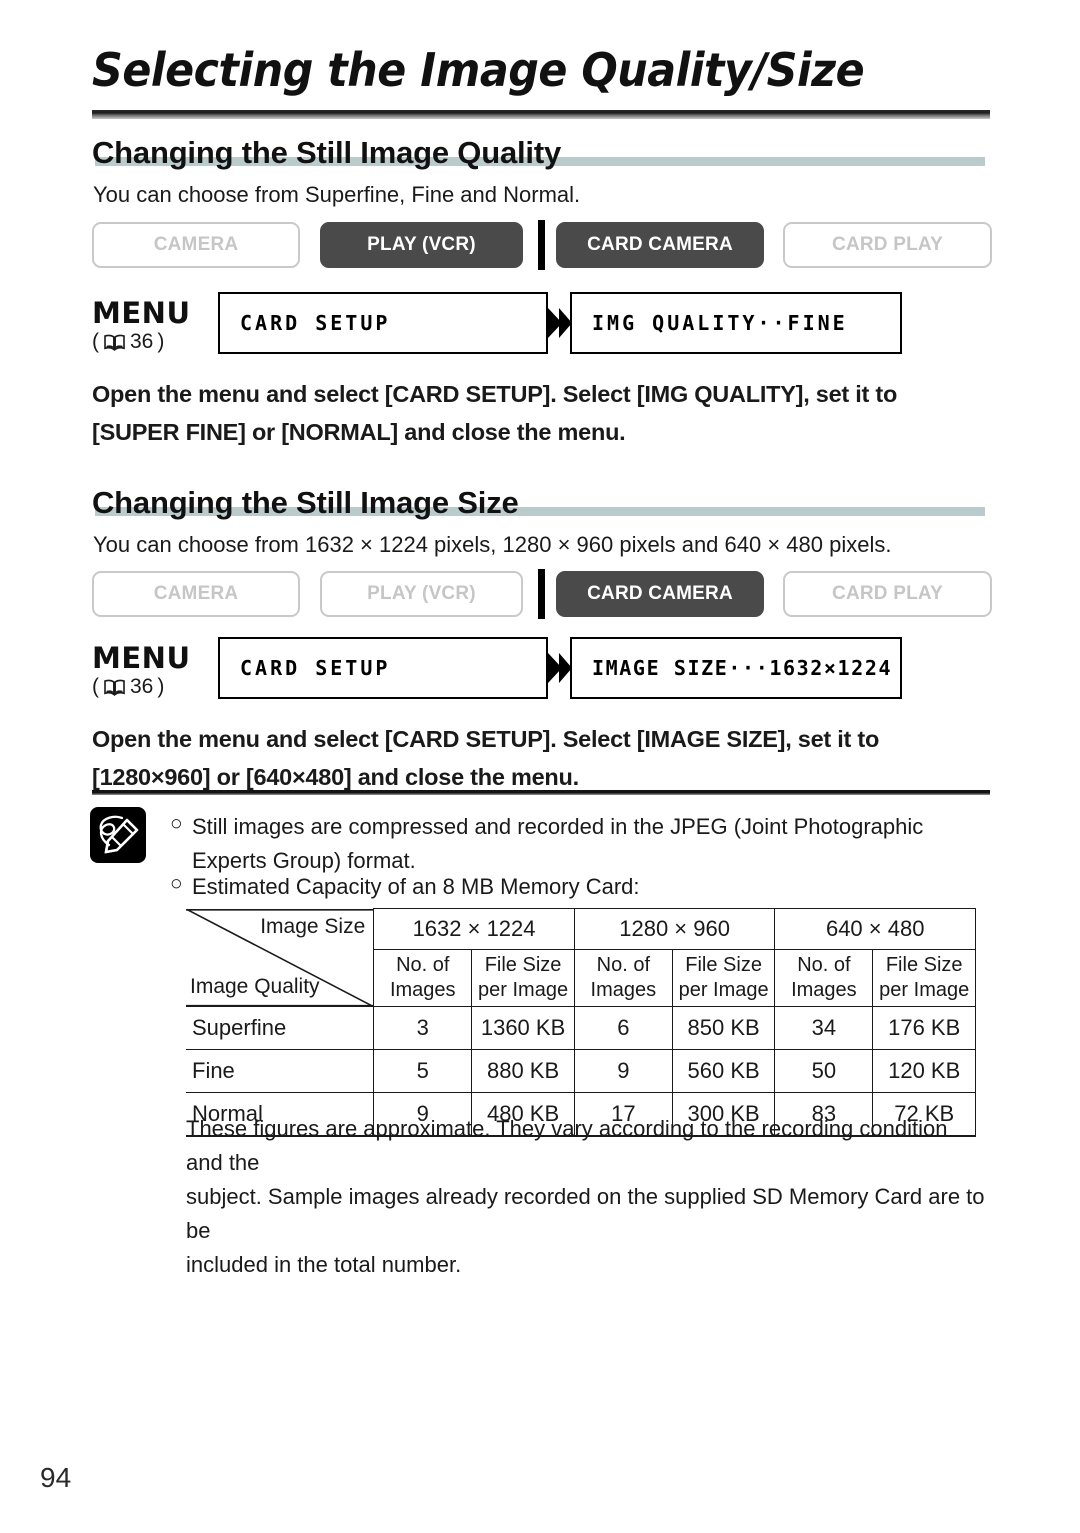 The image size is (1080, 1533). Describe the element at coordinates (623, 978) in the screenshot. I see `table-sub-header-no-1: No. of Images` at that location.